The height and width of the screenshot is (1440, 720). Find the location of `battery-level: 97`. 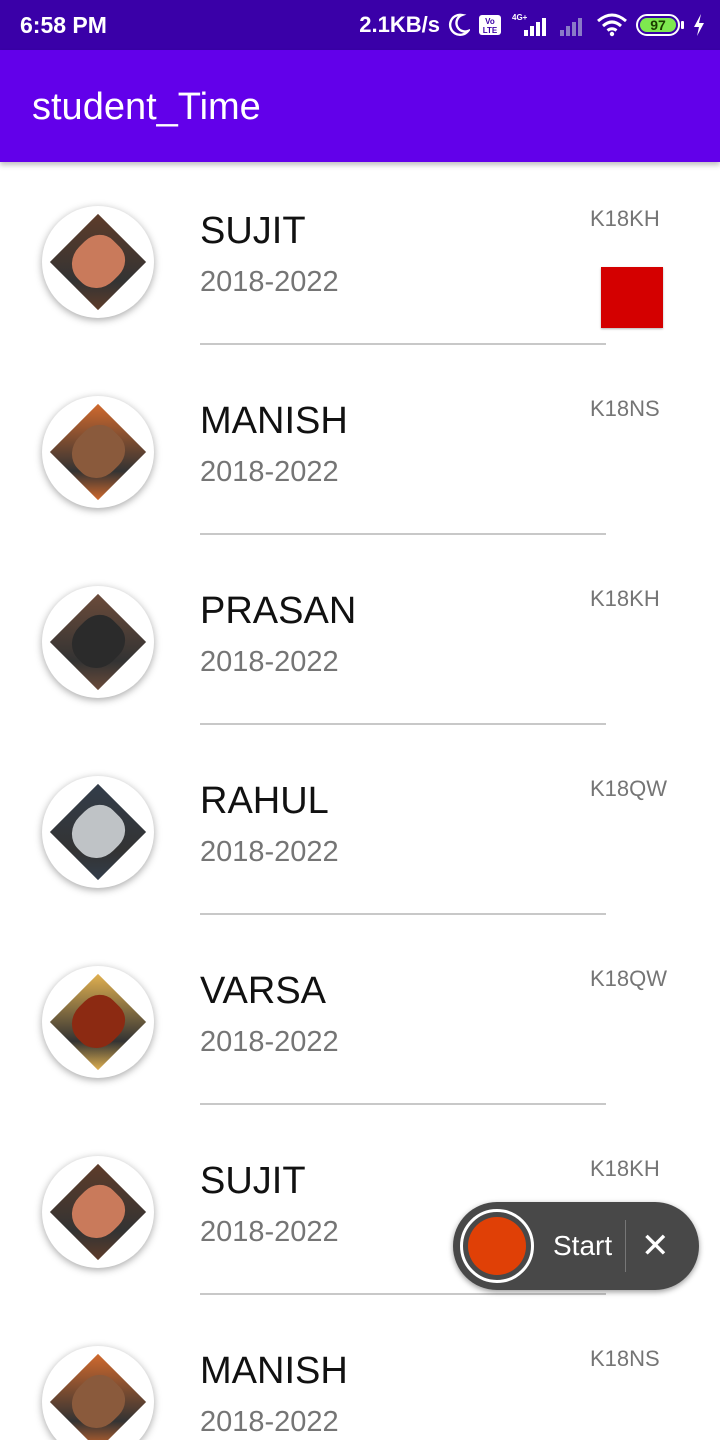

battery-level: 97 is located at coordinates (658, 25).